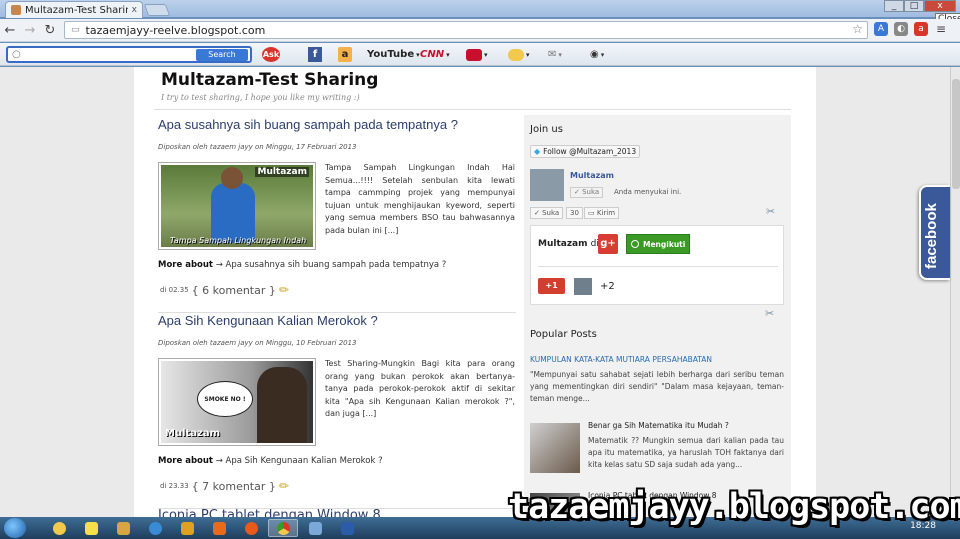 The height and width of the screenshot is (539, 960). Describe the element at coordinates (956, 134) in the screenshot. I see `scroll-thumb` at that location.